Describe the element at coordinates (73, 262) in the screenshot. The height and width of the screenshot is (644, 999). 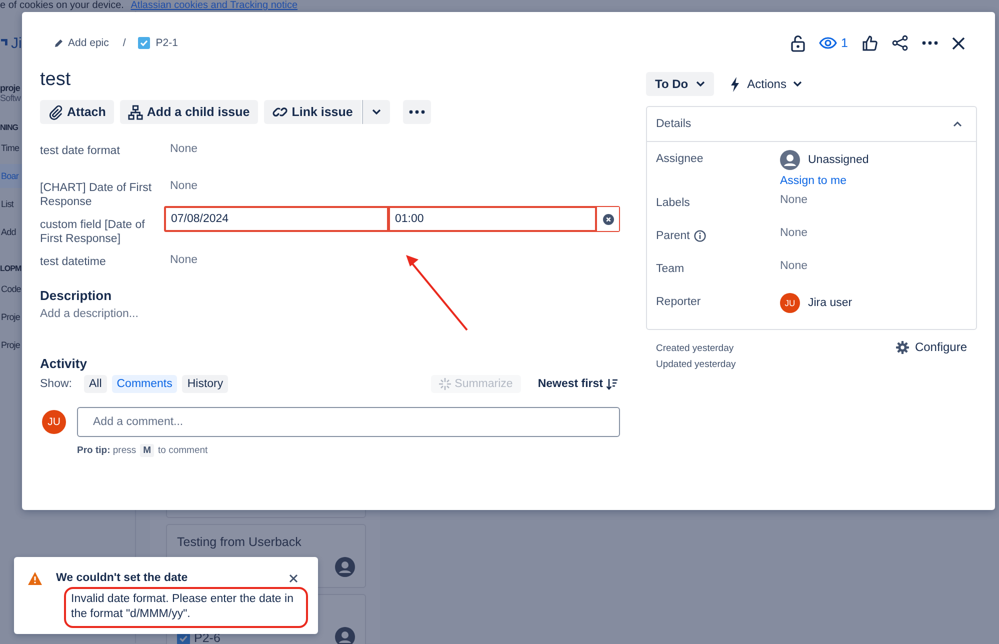
I see `field-label: test datetime` at that location.